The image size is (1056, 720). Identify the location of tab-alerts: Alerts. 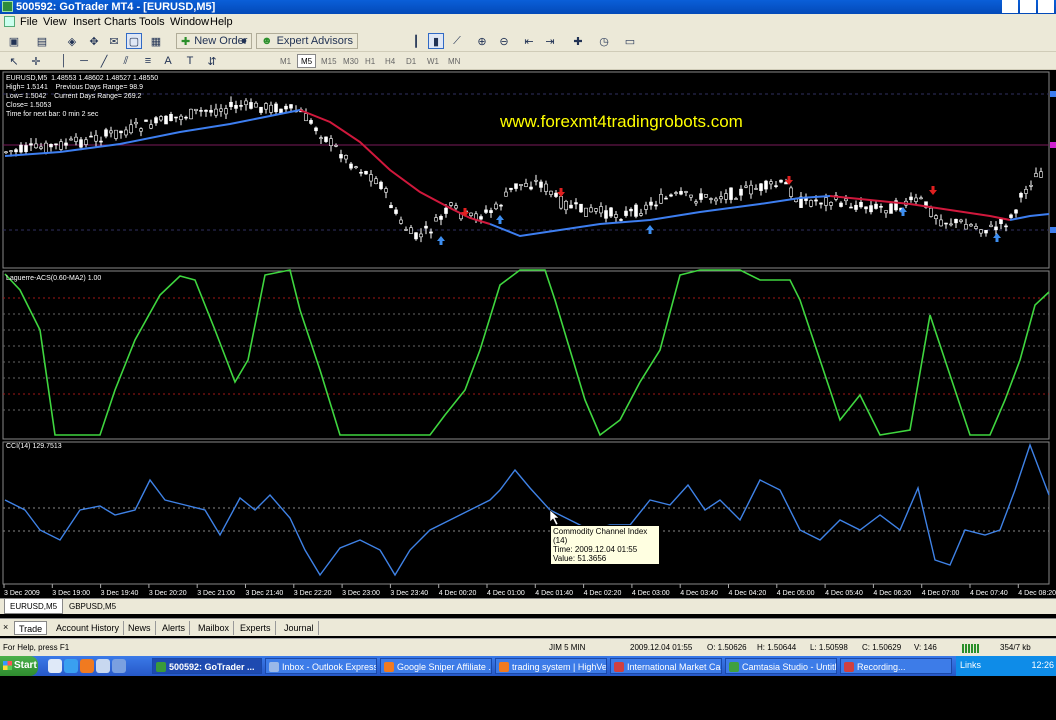
(174, 628).